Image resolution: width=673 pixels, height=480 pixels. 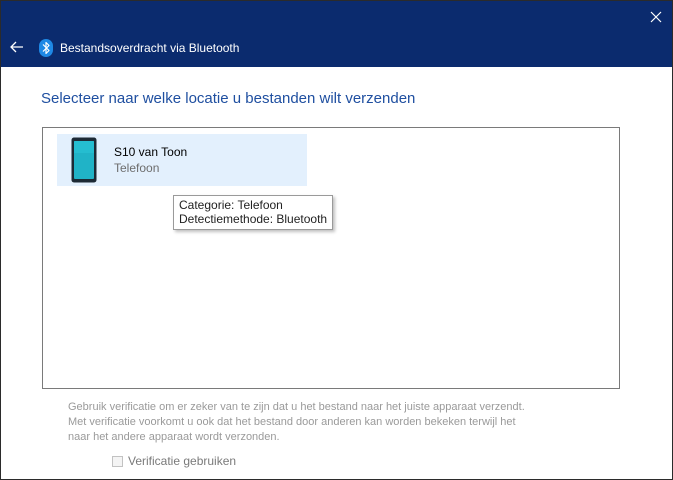 I want to click on verification-checkbox-row: Verificatie gebruiken, so click(x=174, y=461).